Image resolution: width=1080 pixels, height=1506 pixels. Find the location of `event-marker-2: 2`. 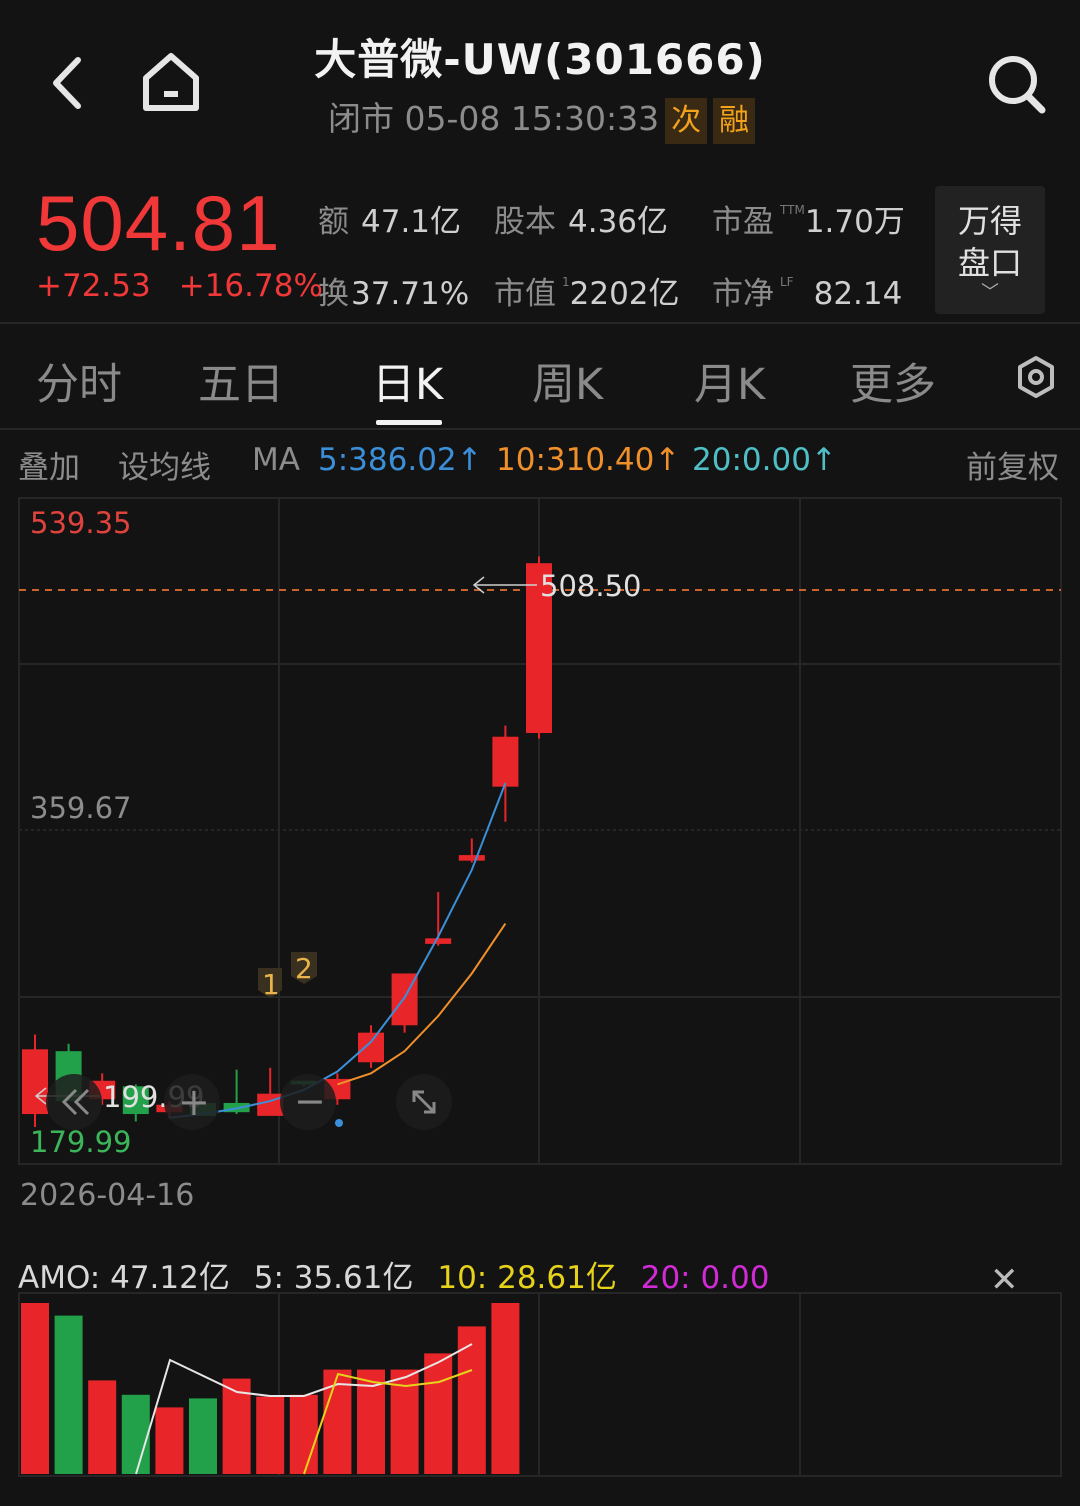

event-marker-2: 2 is located at coordinates (304, 968).